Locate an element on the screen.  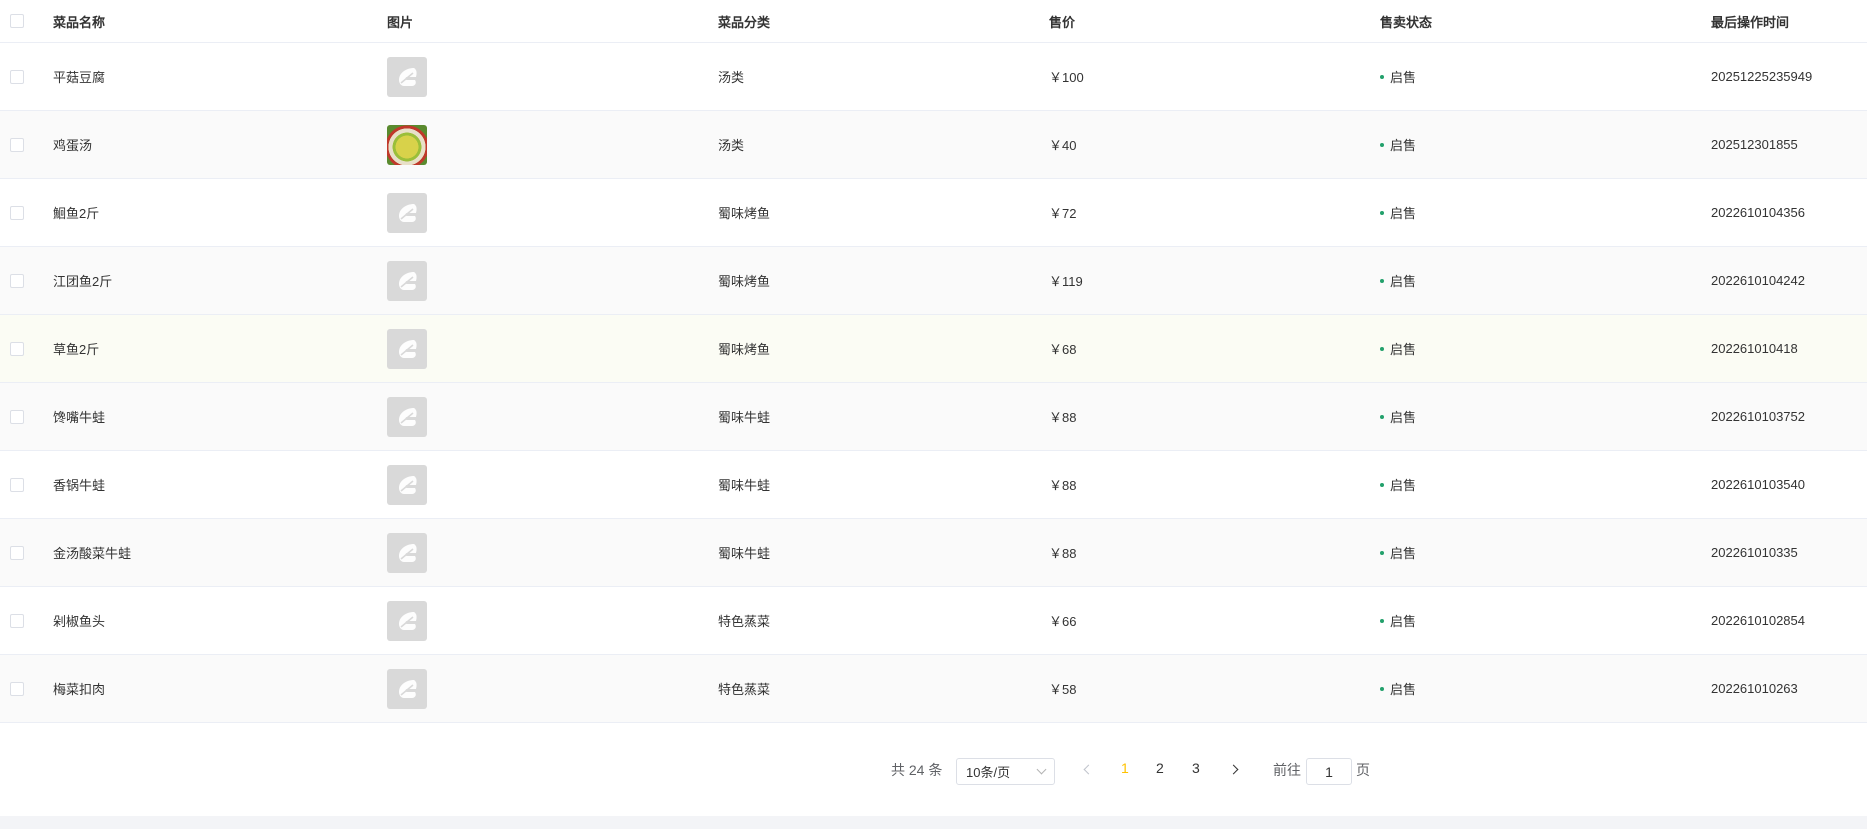
page-1-button: 1 is located at coordinates (1125, 768).